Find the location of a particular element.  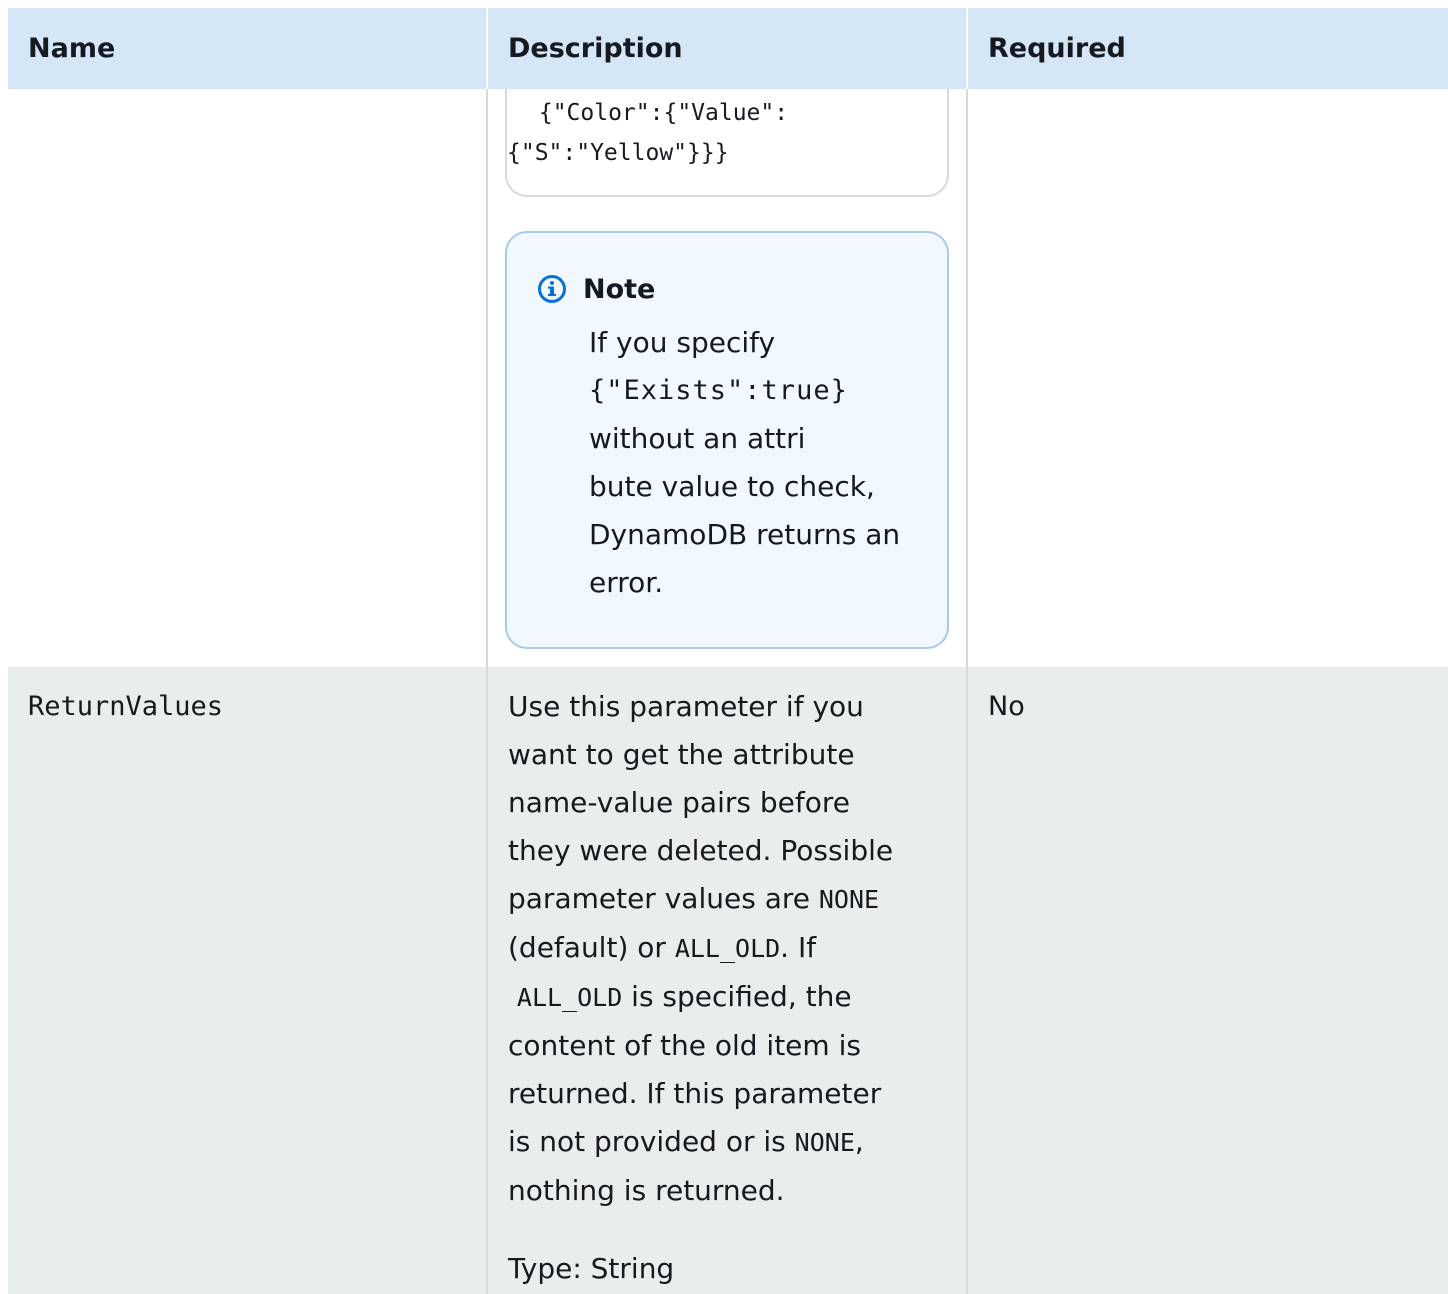

desc-line: content of the old item is is located at coordinates (684, 1045).